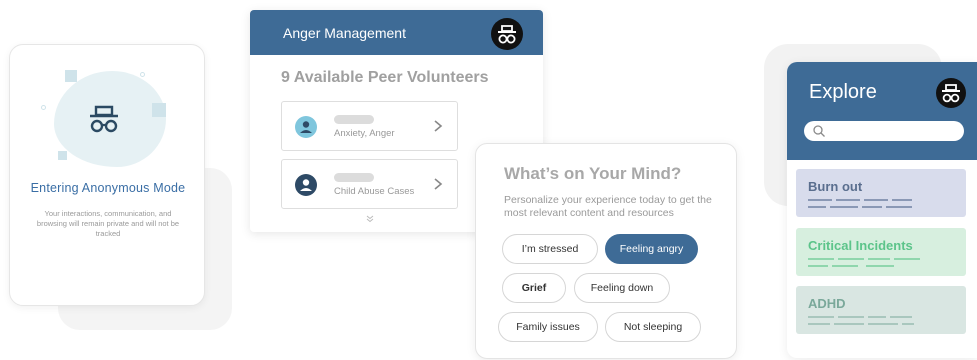 The height and width of the screenshot is (360, 977). I want to click on peer-header: Anger Management, so click(396, 32).